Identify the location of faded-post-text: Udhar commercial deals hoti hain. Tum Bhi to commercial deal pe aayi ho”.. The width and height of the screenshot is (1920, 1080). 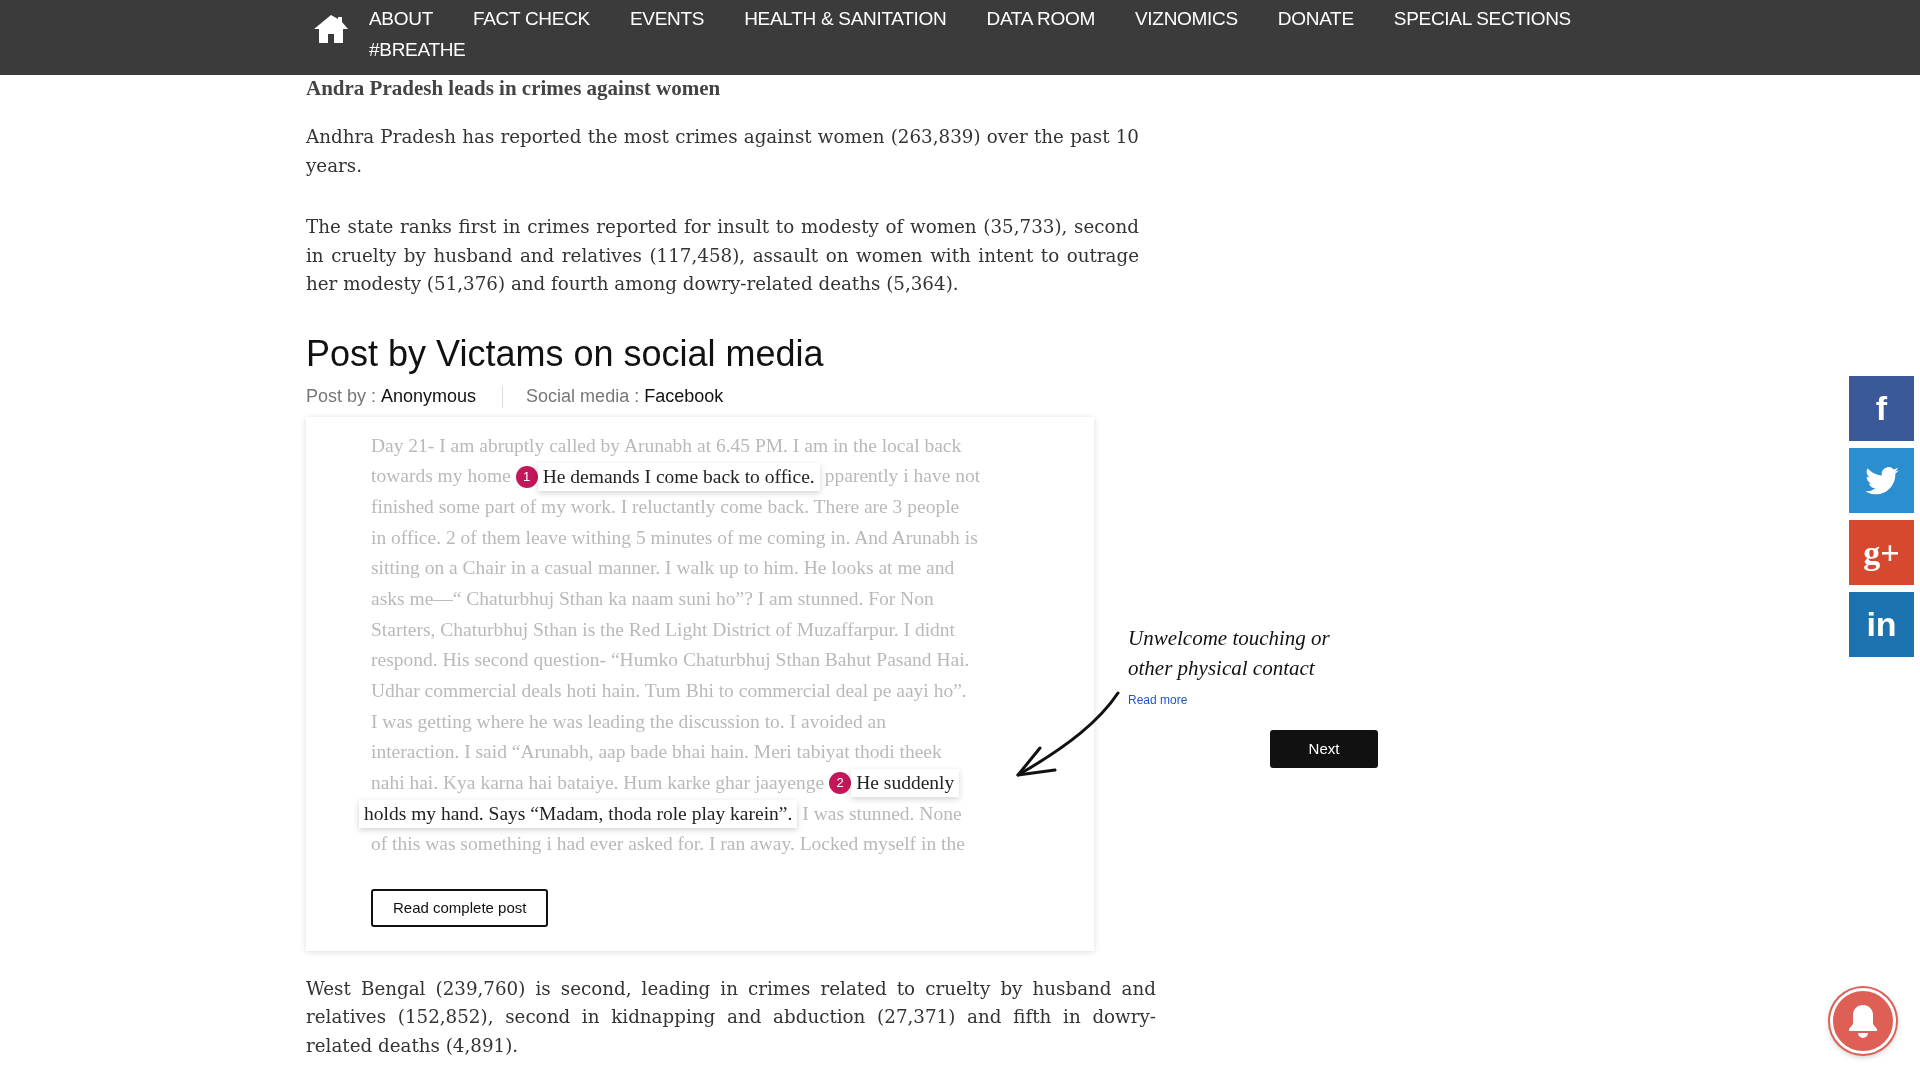
(669, 691).